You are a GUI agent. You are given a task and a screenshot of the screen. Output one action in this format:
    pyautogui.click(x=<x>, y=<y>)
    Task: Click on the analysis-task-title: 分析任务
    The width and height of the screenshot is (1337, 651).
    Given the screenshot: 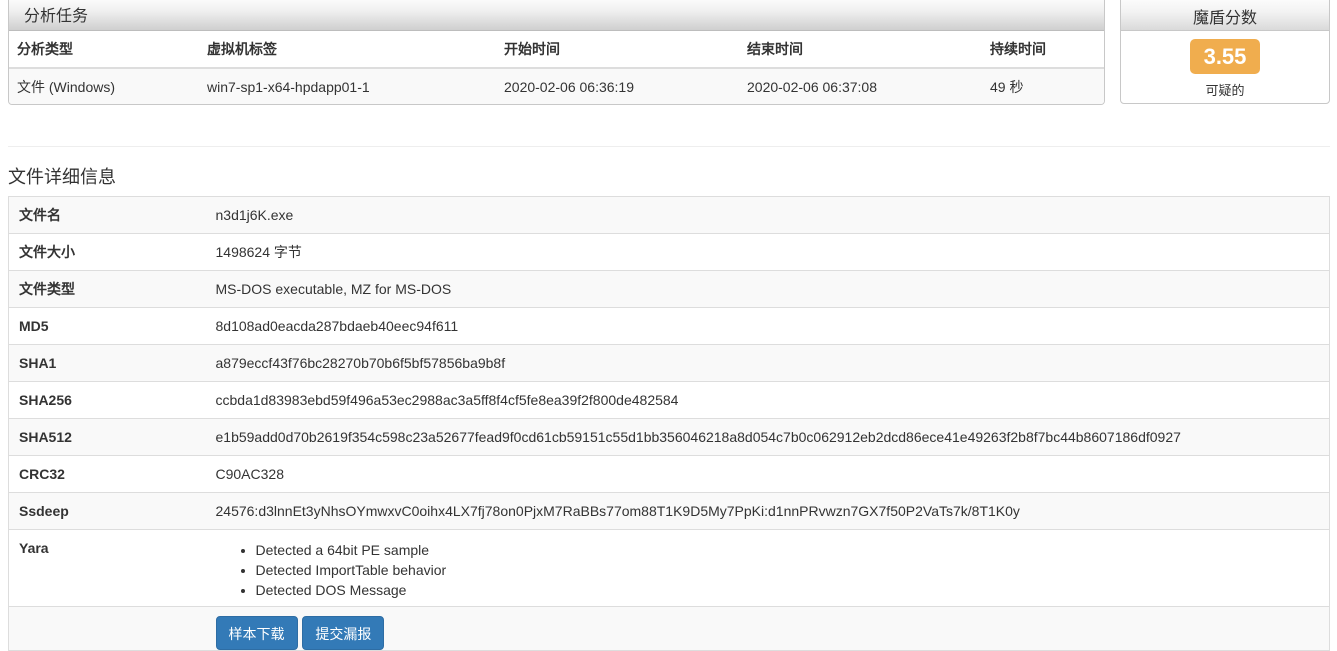 What is the action you would take?
    pyautogui.click(x=556, y=15)
    